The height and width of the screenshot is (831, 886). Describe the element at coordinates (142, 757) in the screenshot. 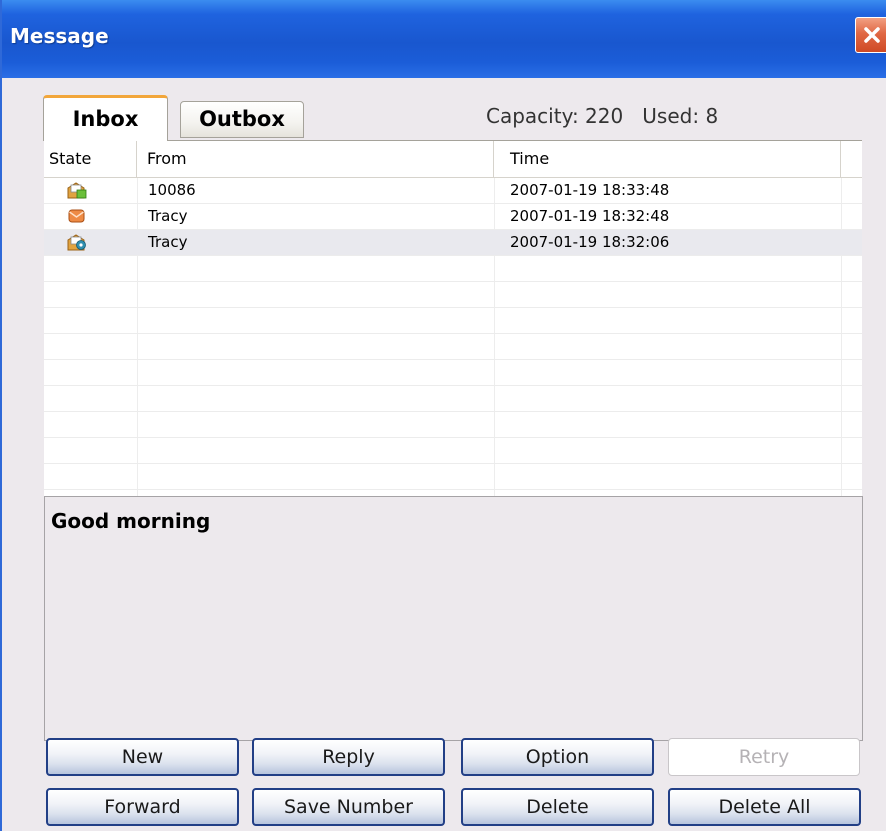

I see `new-button: New` at that location.